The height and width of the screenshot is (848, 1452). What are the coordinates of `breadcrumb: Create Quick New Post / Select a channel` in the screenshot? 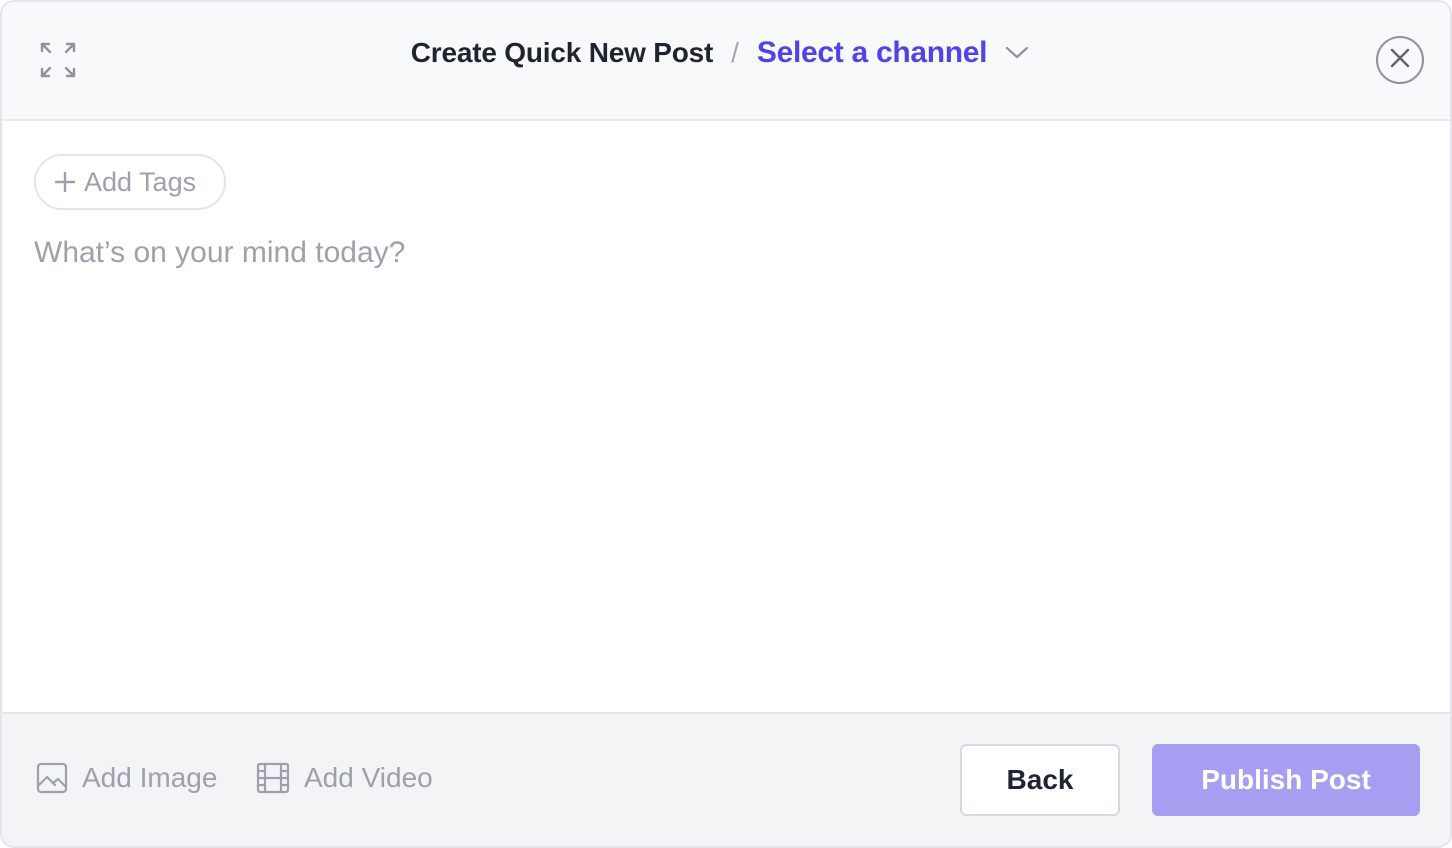 It's located at (726, 53).